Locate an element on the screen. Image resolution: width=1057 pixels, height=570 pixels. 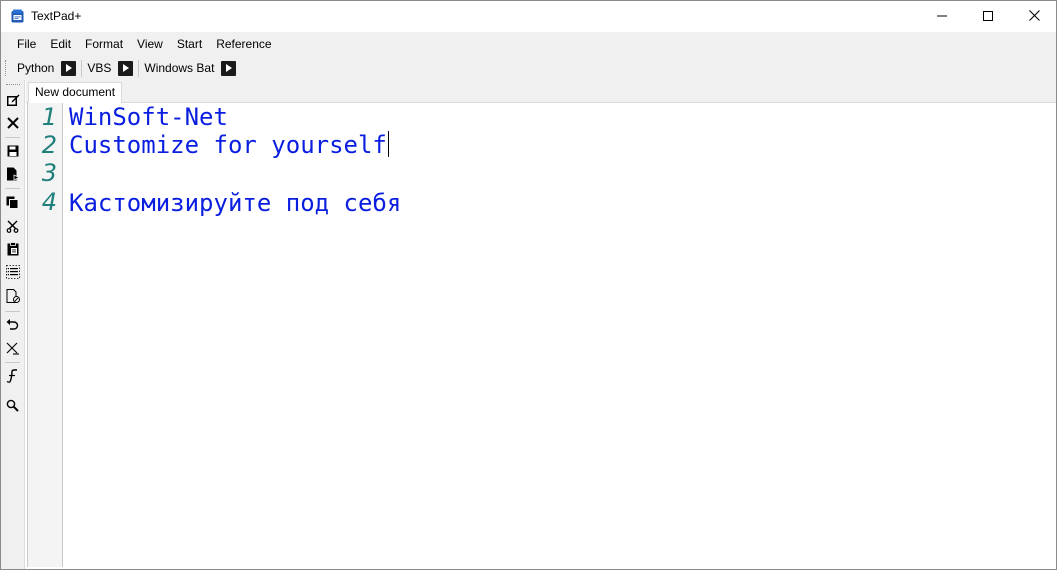
line-number: 3 is located at coordinates (49, 173).